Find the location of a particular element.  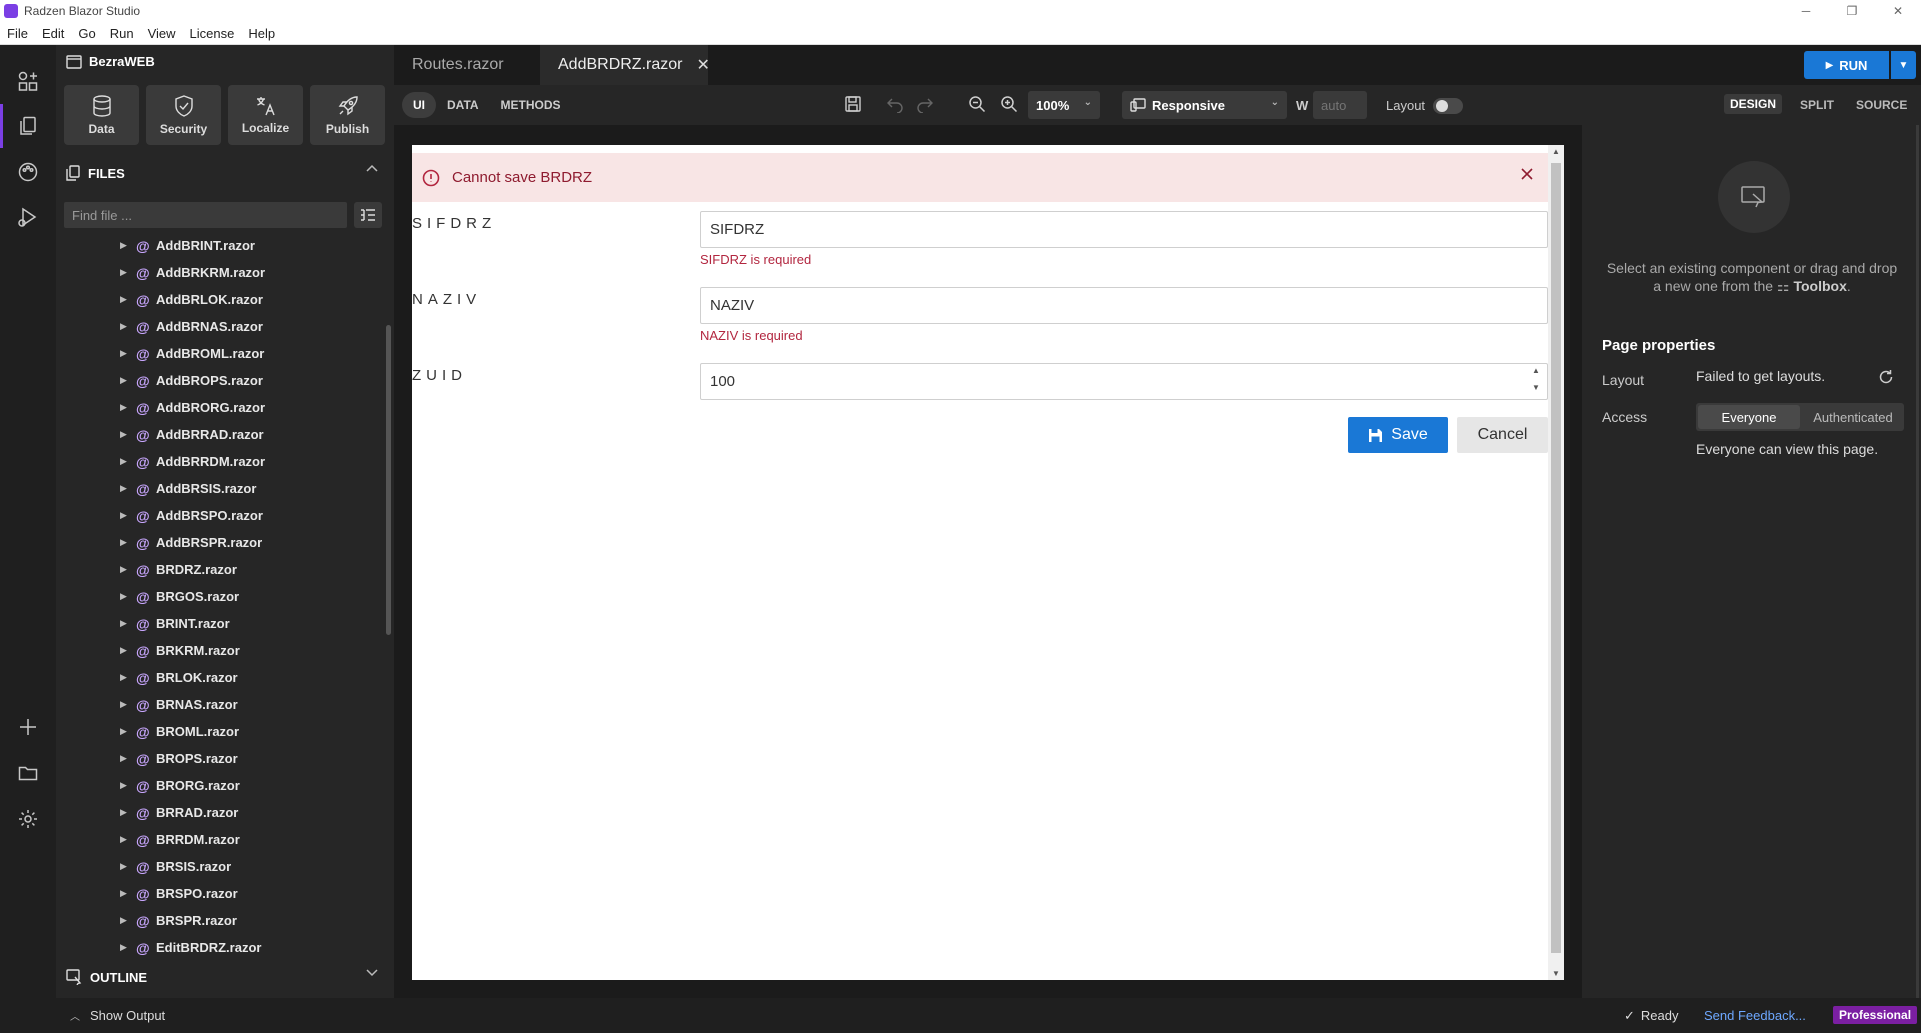

sidebar-scrollbar is located at coordinates (388, 480).